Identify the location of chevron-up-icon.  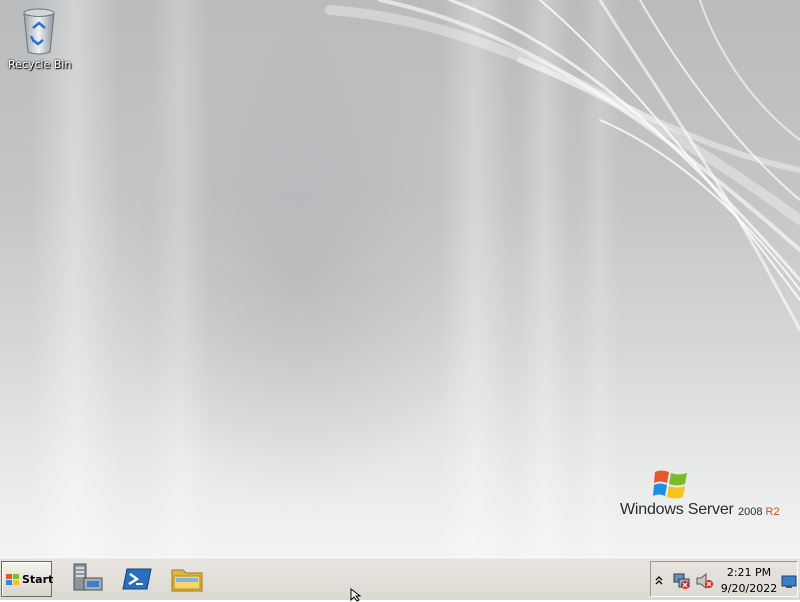
(659, 580).